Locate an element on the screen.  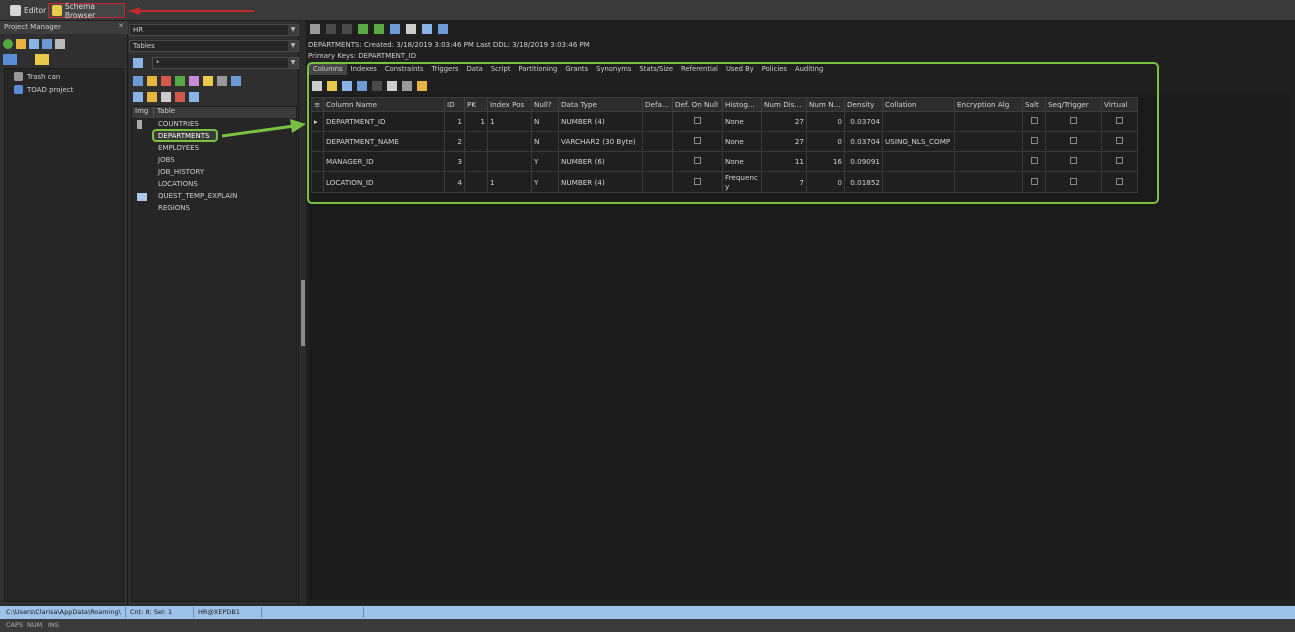
status-empty is located at coordinates (314, 612).